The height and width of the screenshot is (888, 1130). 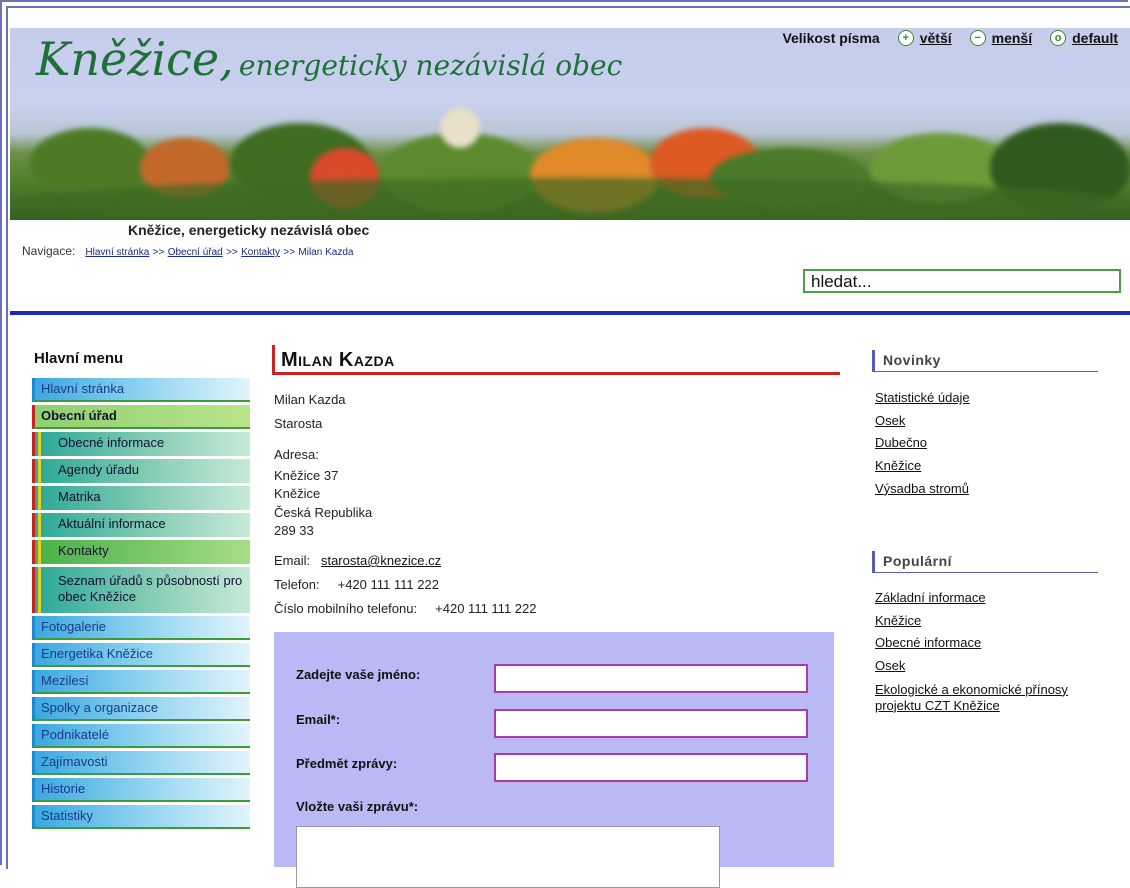 I want to click on news-title: Novinky, so click(x=912, y=360).